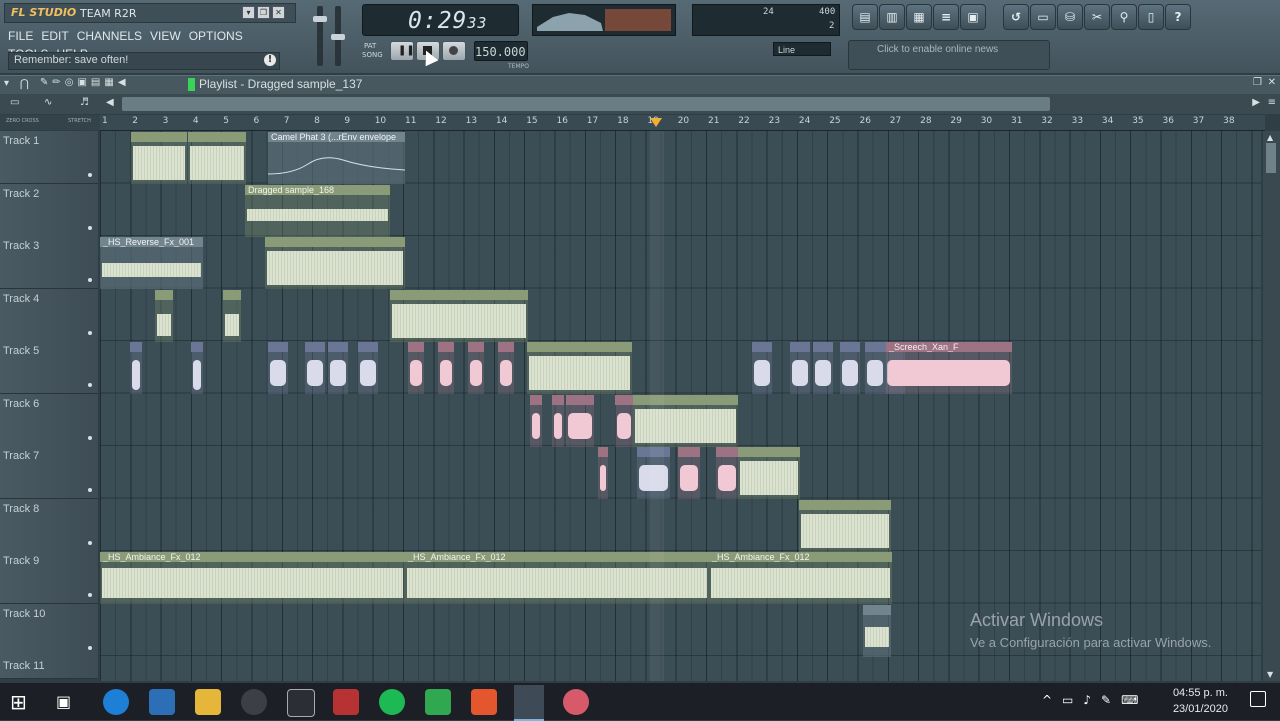  I want to click on menu-channels: CHANNELS, so click(109, 36).